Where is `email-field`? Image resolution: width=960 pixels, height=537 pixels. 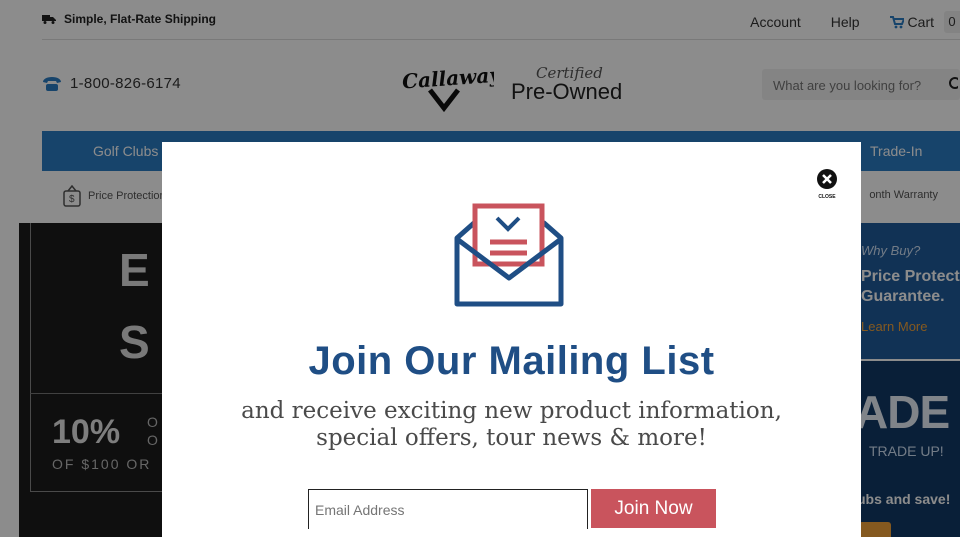
email-field is located at coordinates (448, 510).